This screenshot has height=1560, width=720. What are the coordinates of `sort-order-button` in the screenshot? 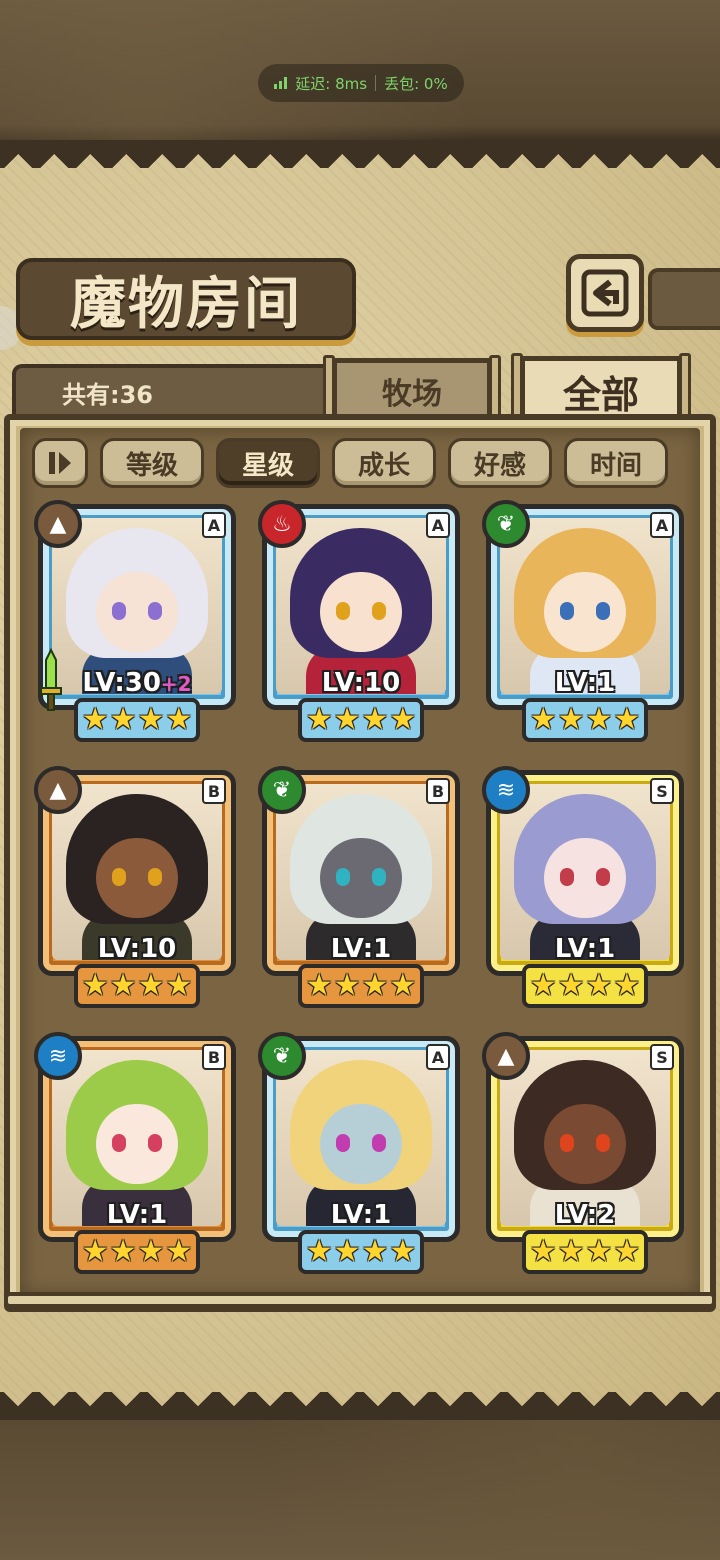 It's located at (60, 463).